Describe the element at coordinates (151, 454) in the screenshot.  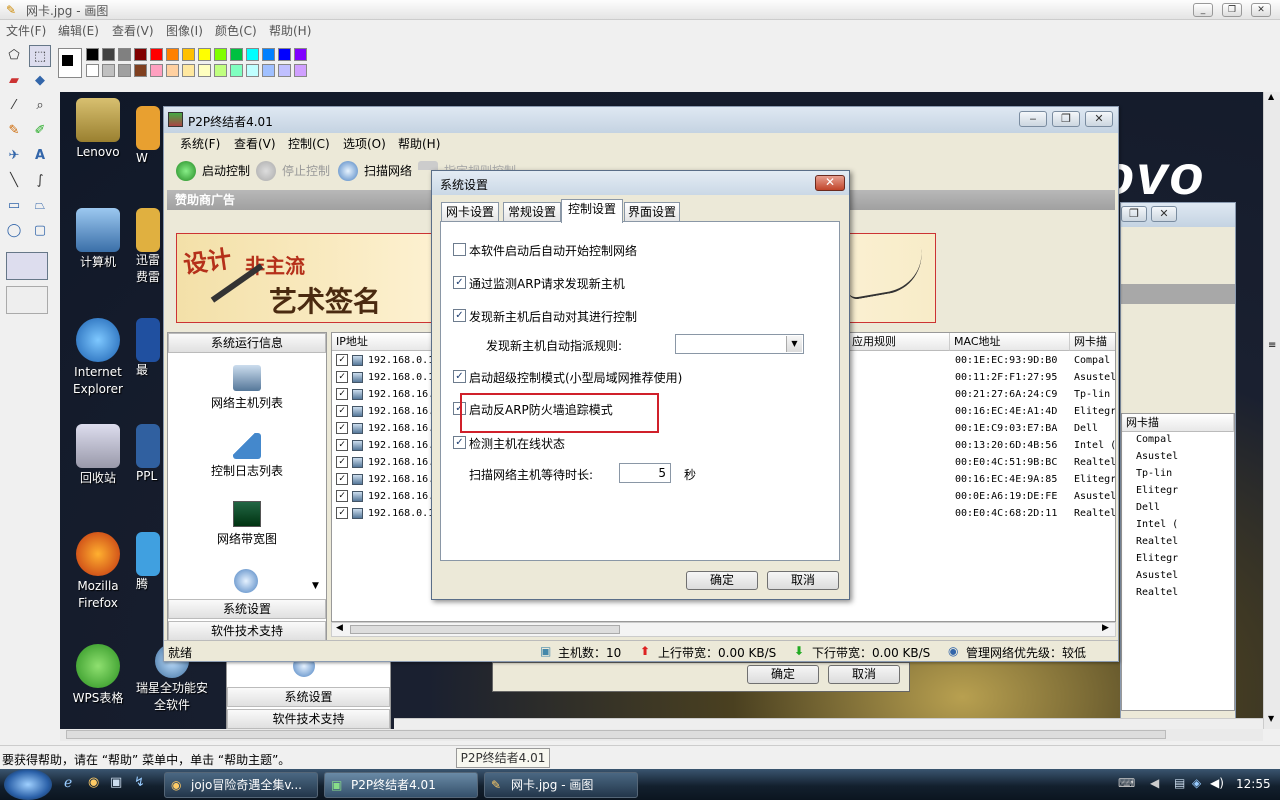
I see `desktop-icon-partial-4: PPL` at that location.